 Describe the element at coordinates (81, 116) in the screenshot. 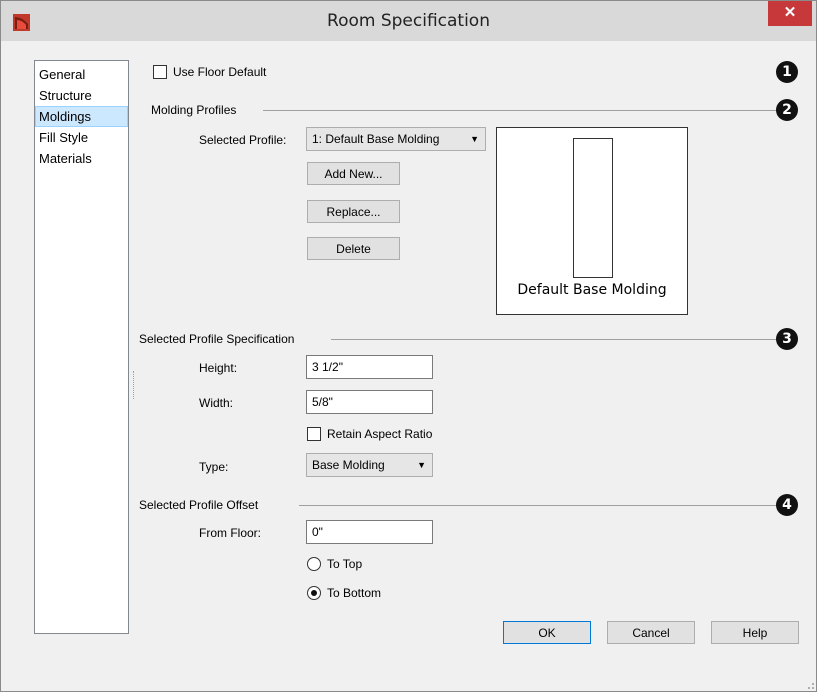

I see `nav-item-moldings: Moldings` at that location.